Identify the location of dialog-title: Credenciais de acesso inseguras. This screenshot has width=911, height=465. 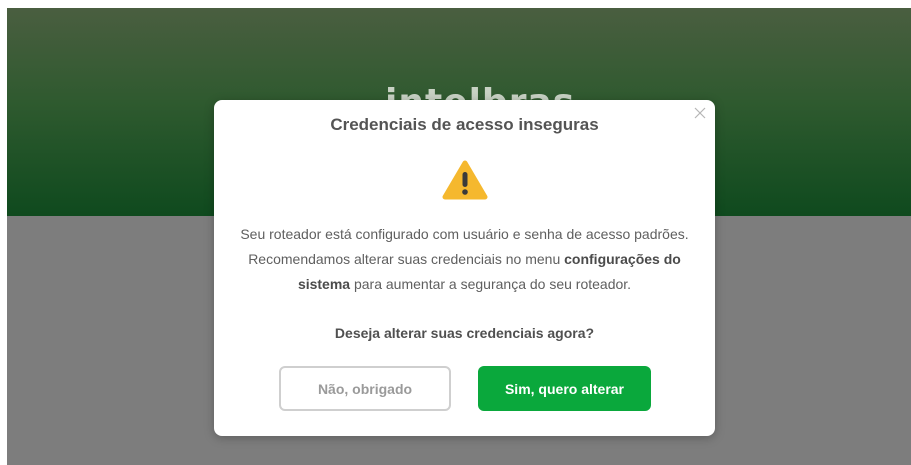
(464, 124).